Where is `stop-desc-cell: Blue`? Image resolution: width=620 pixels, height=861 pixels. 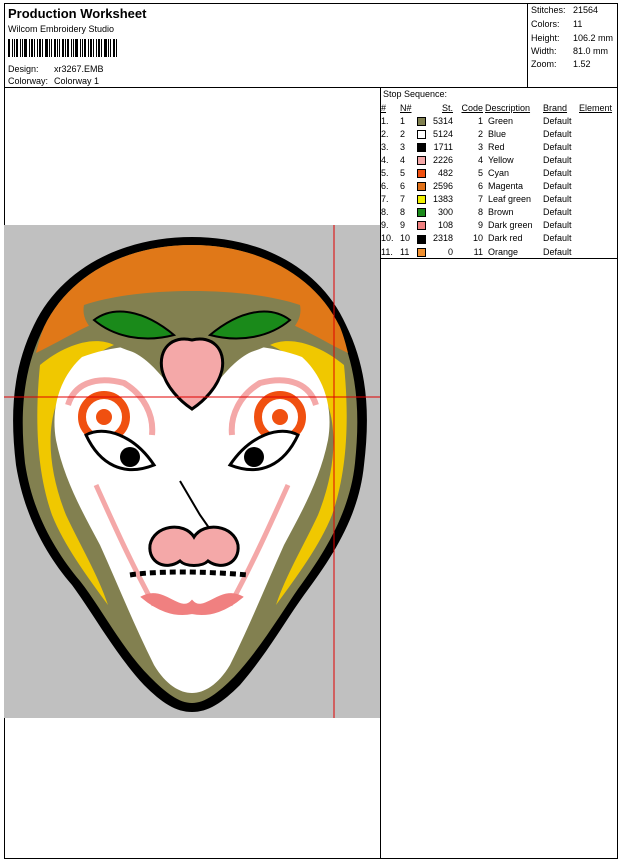
stop-desc-cell: Blue is located at coordinates (497, 133).